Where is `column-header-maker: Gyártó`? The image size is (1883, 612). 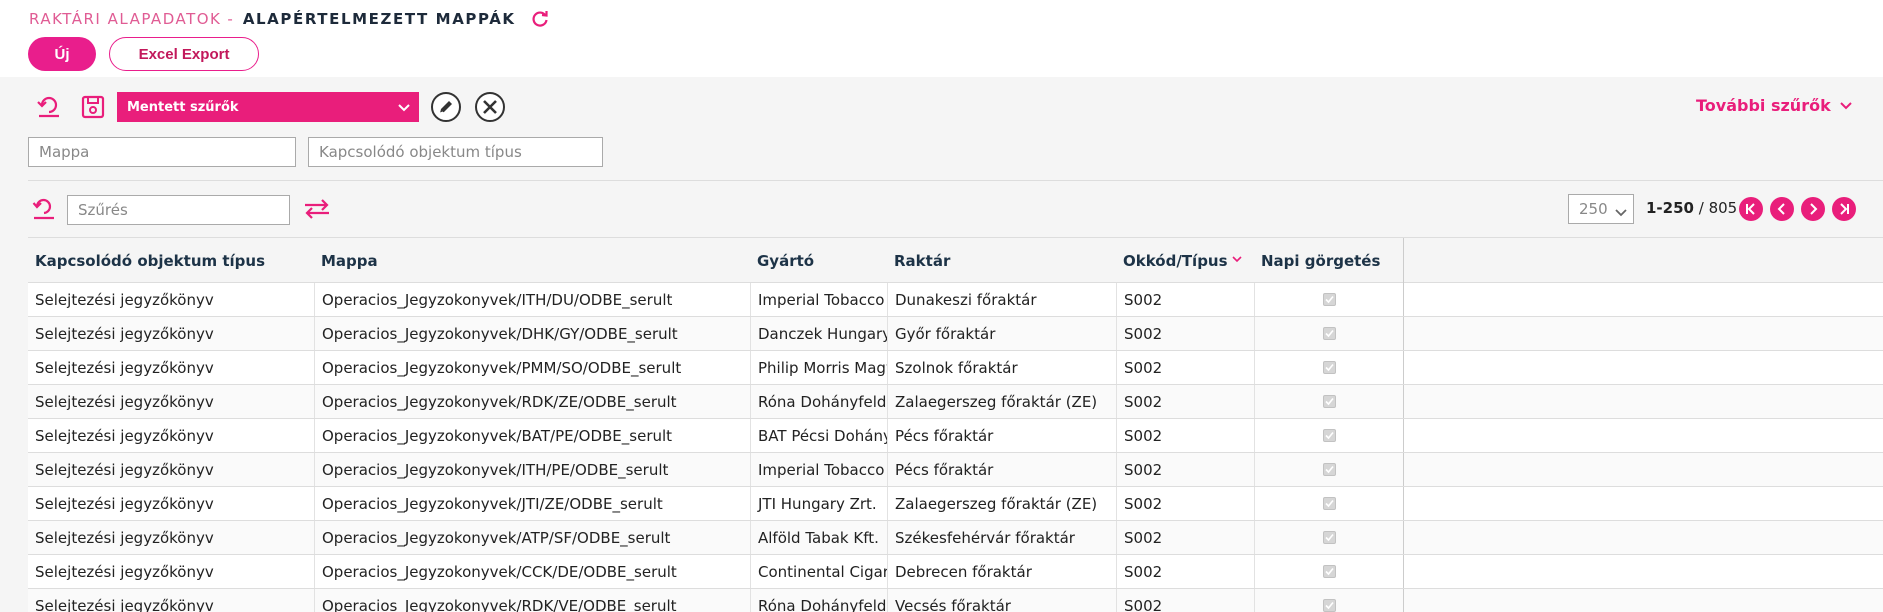 column-header-maker: Gyártó is located at coordinates (818, 261).